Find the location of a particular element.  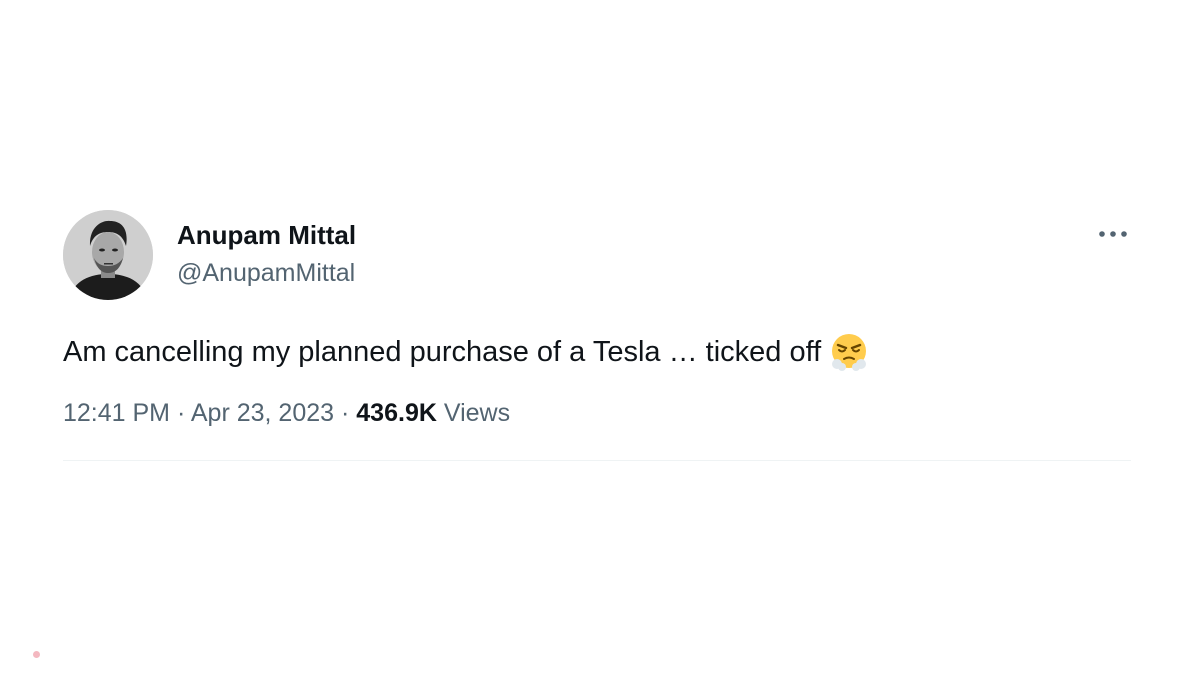

tweet-date: Apr 23, 2023 is located at coordinates (262, 413).